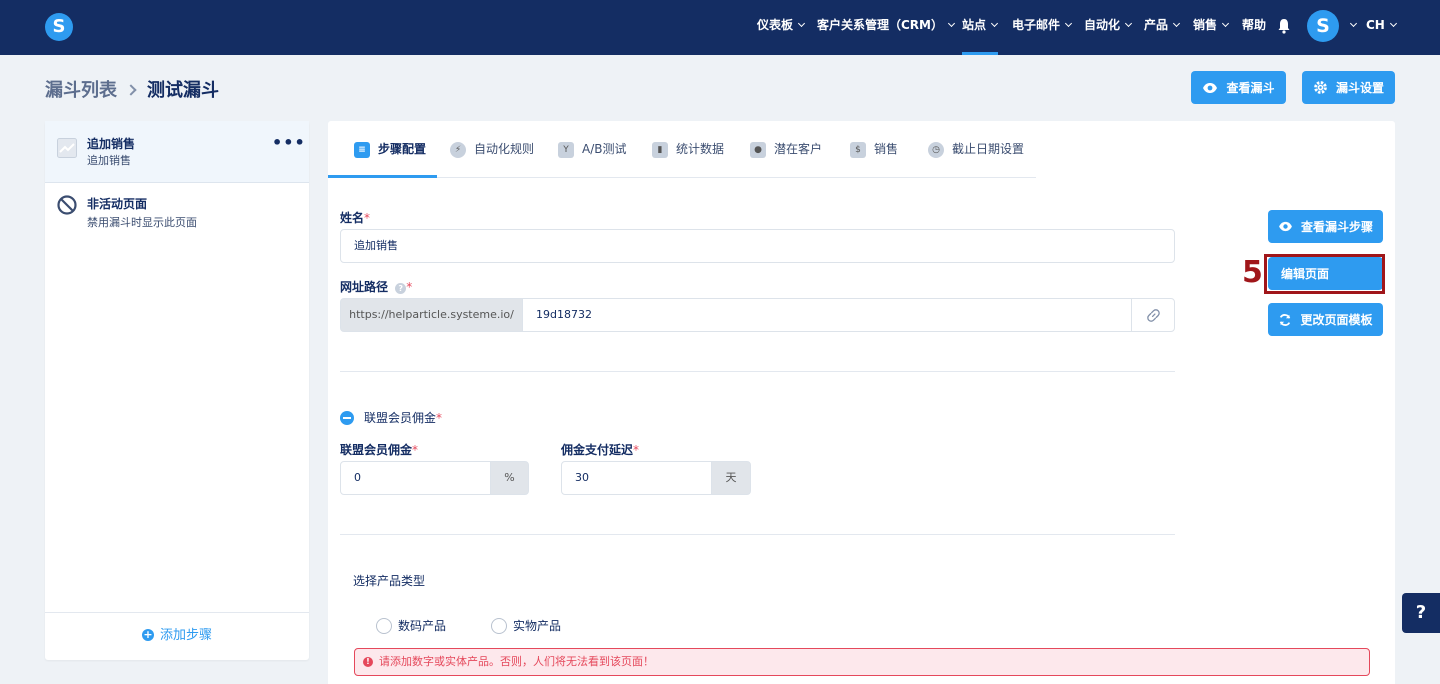 This screenshot has height=684, width=1440. I want to click on breadcrumb-parent: 漏斗列表, so click(81, 90).